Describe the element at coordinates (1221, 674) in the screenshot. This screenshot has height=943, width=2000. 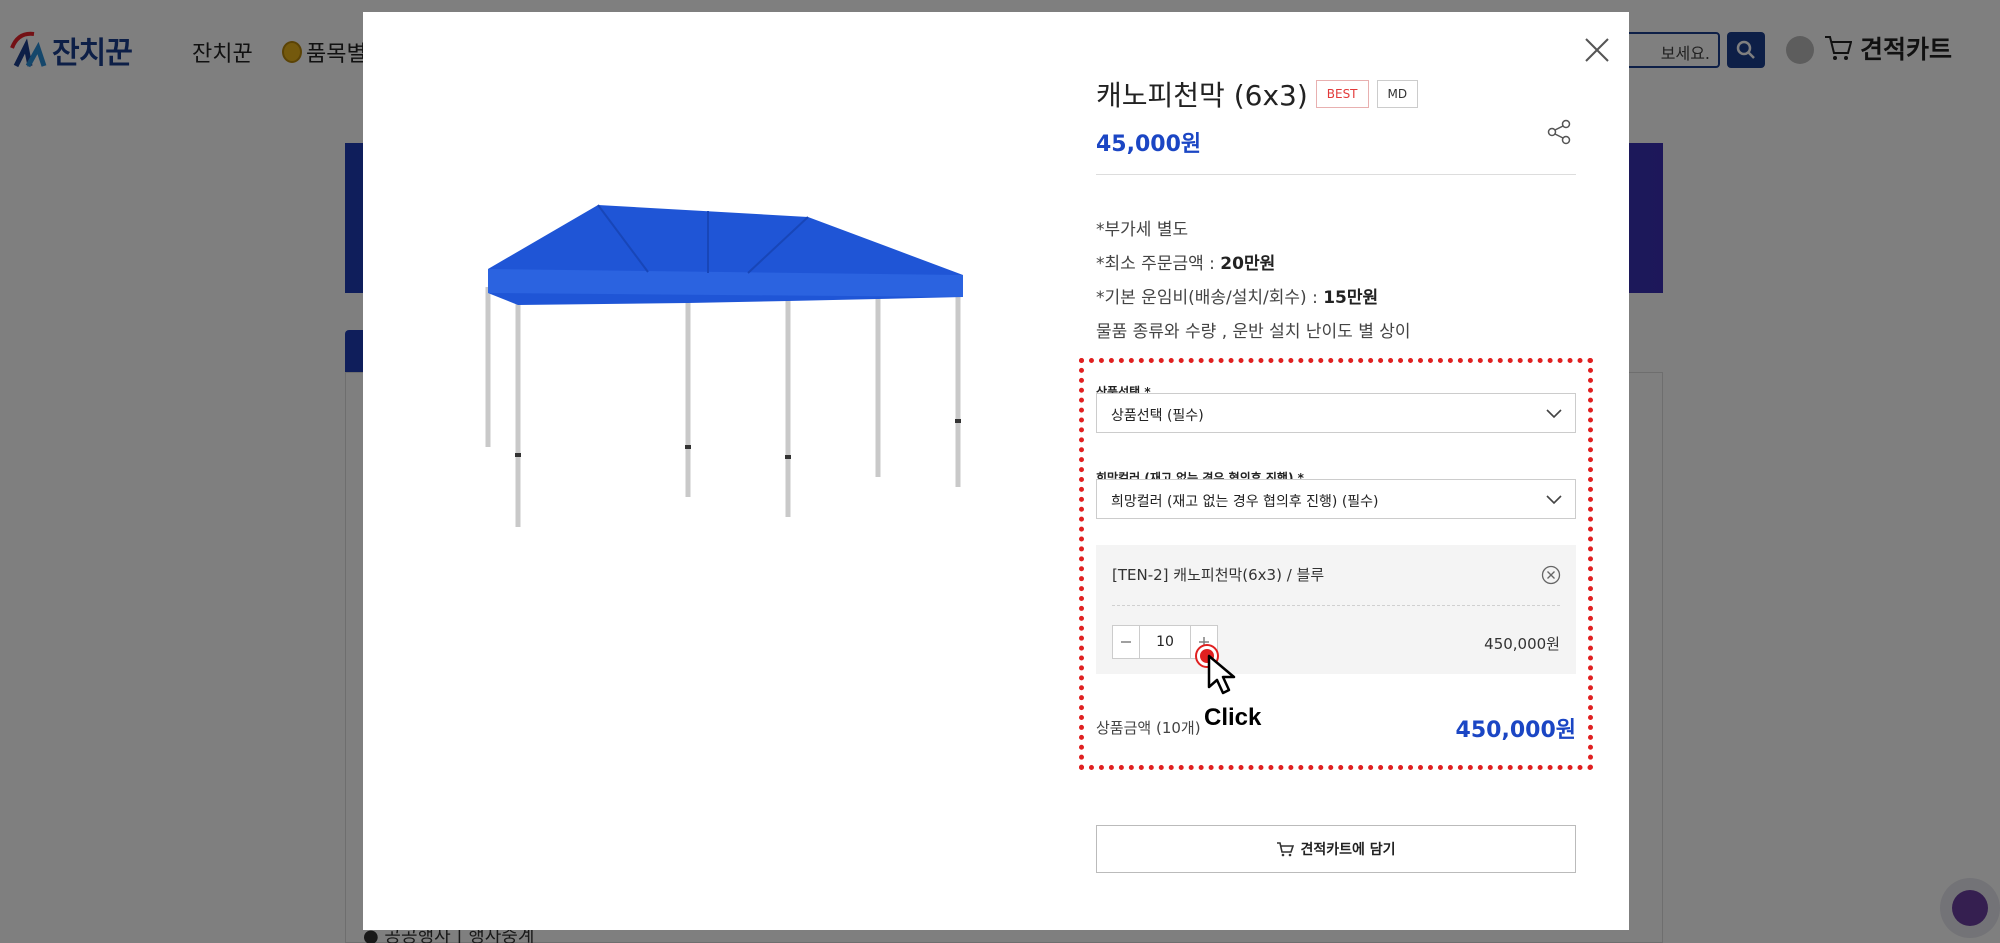
I see `mouse-pointer-icon` at that location.